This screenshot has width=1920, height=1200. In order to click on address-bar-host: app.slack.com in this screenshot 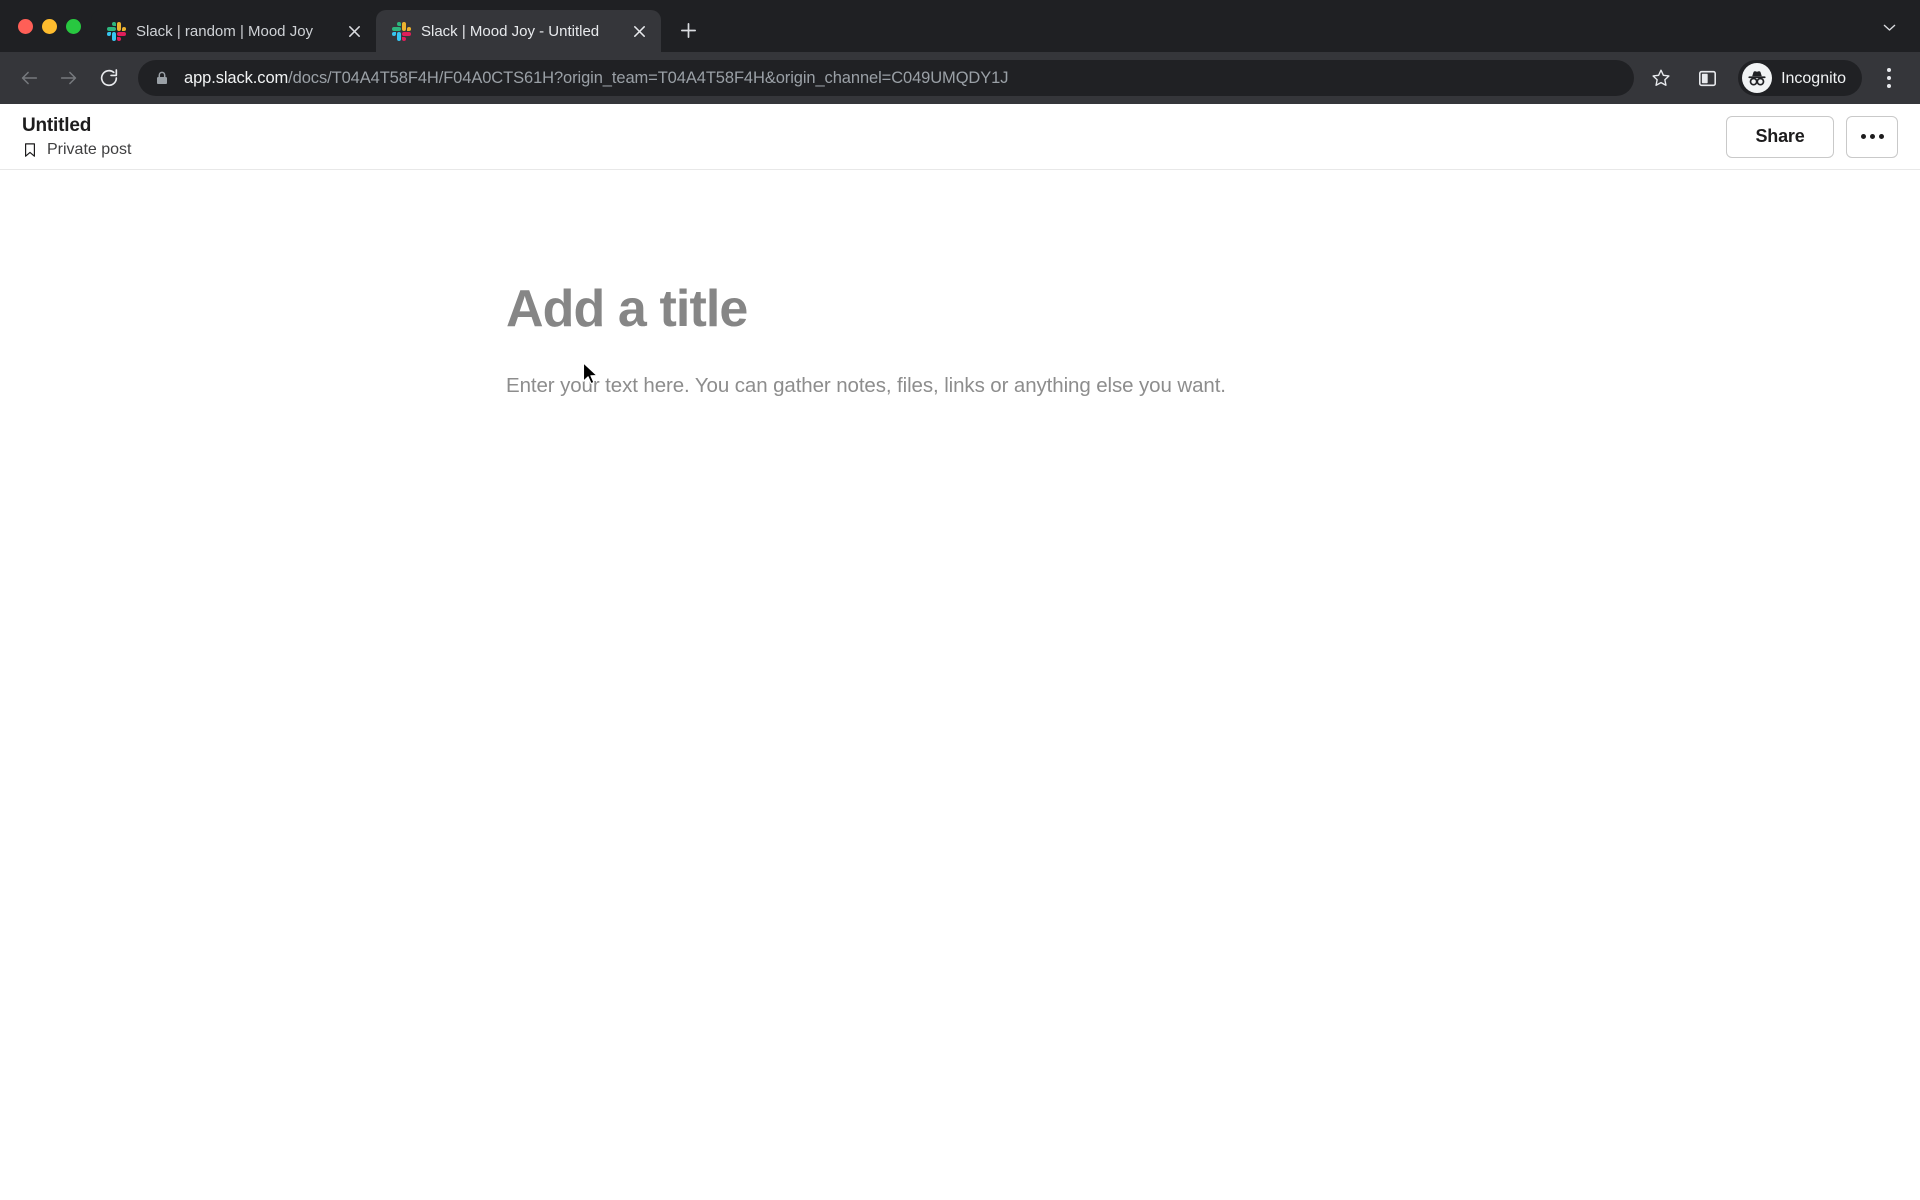, I will do `click(236, 78)`.